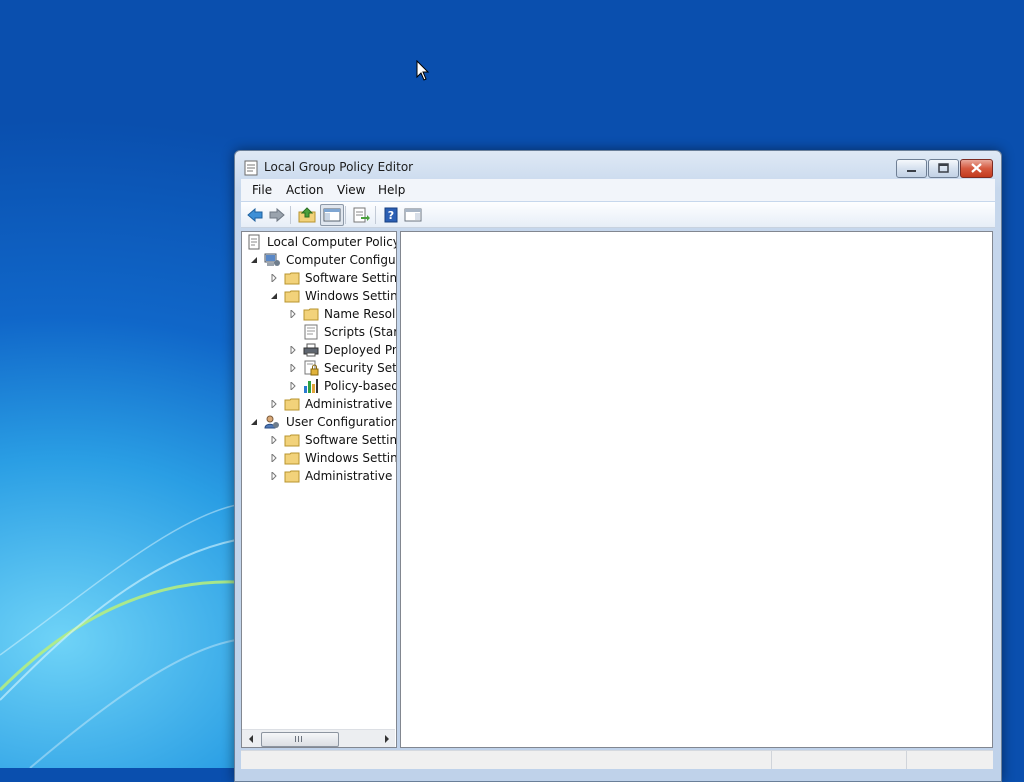 This screenshot has width=1024, height=782. What do you see at coordinates (272, 259) in the screenshot?
I see `computer-config-icon` at bounding box center [272, 259].